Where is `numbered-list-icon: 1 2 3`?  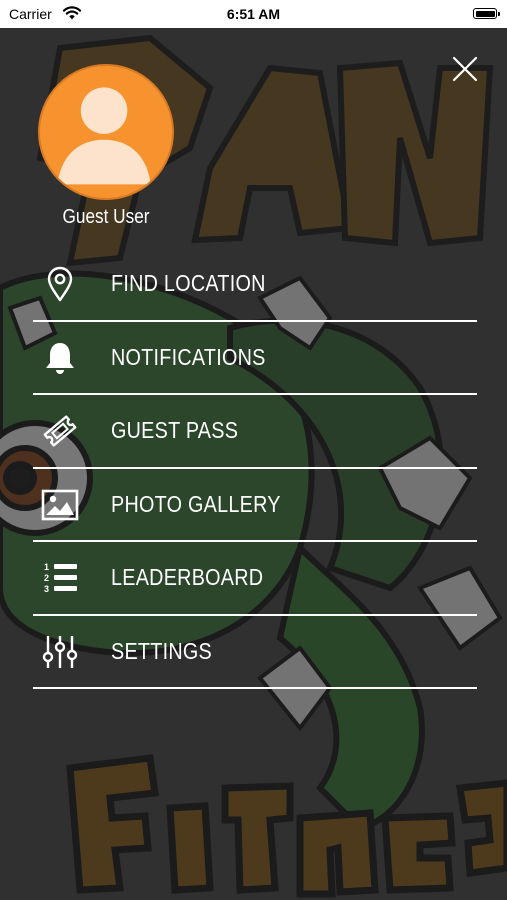
numbered-list-icon: 1 2 3 is located at coordinates (60, 578).